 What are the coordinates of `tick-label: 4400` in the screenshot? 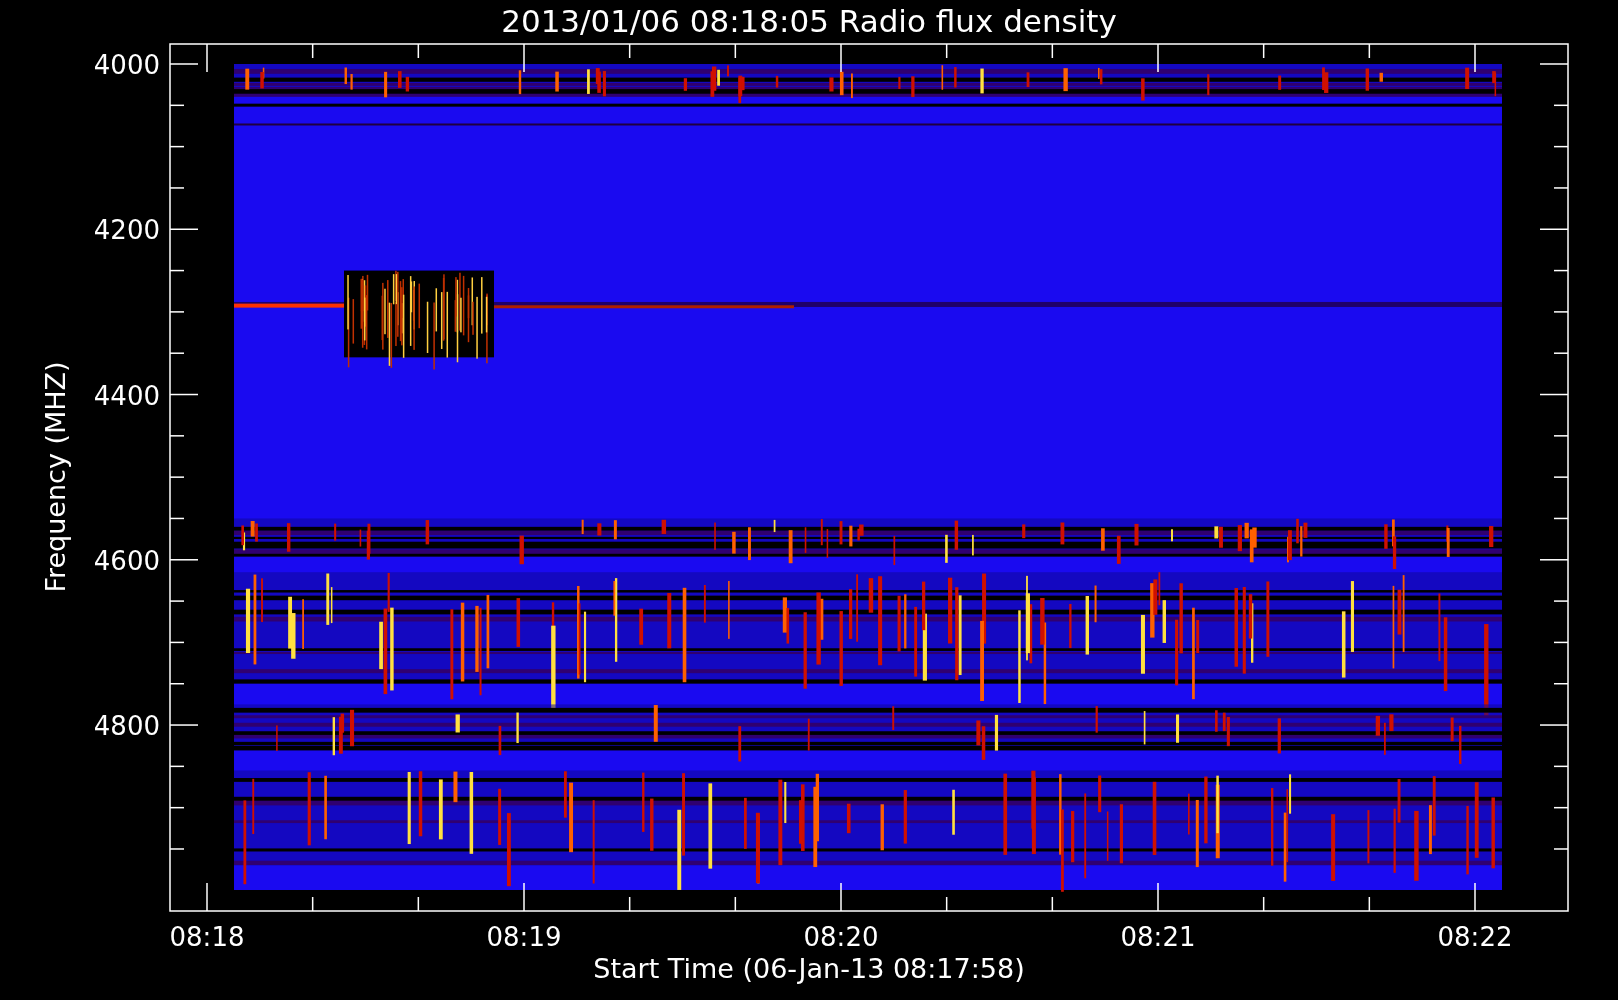 It's located at (126, 395).